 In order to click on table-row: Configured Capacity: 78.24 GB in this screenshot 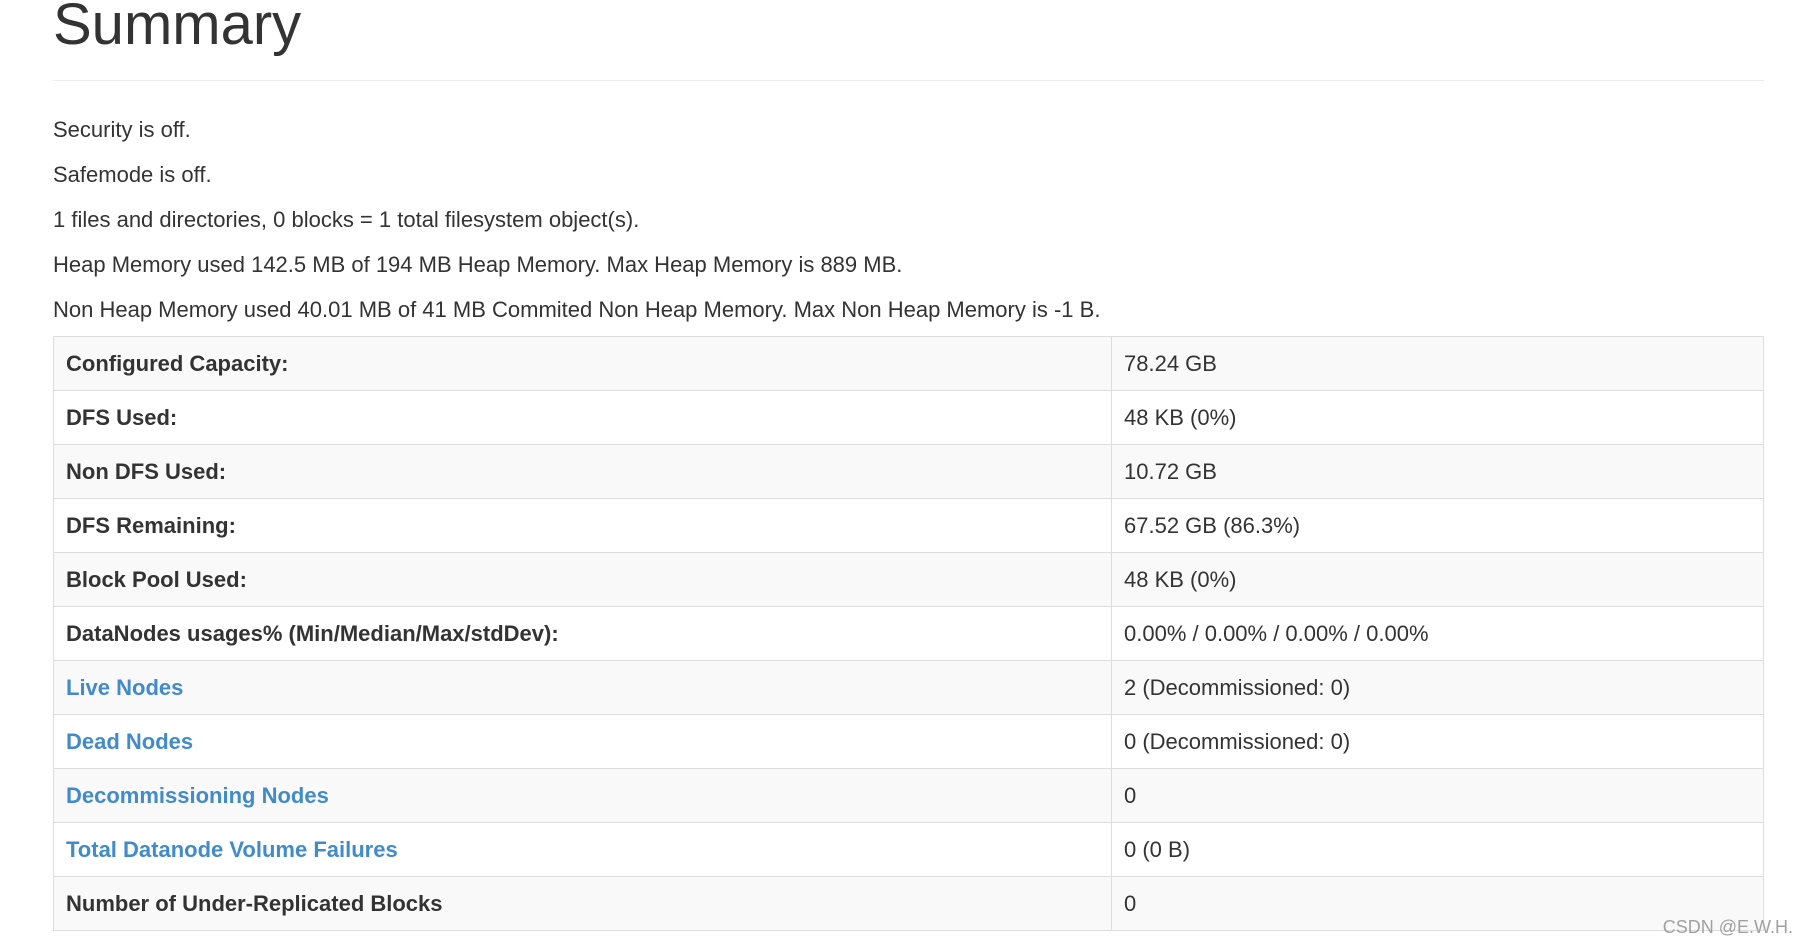, I will do `click(908, 363)`.